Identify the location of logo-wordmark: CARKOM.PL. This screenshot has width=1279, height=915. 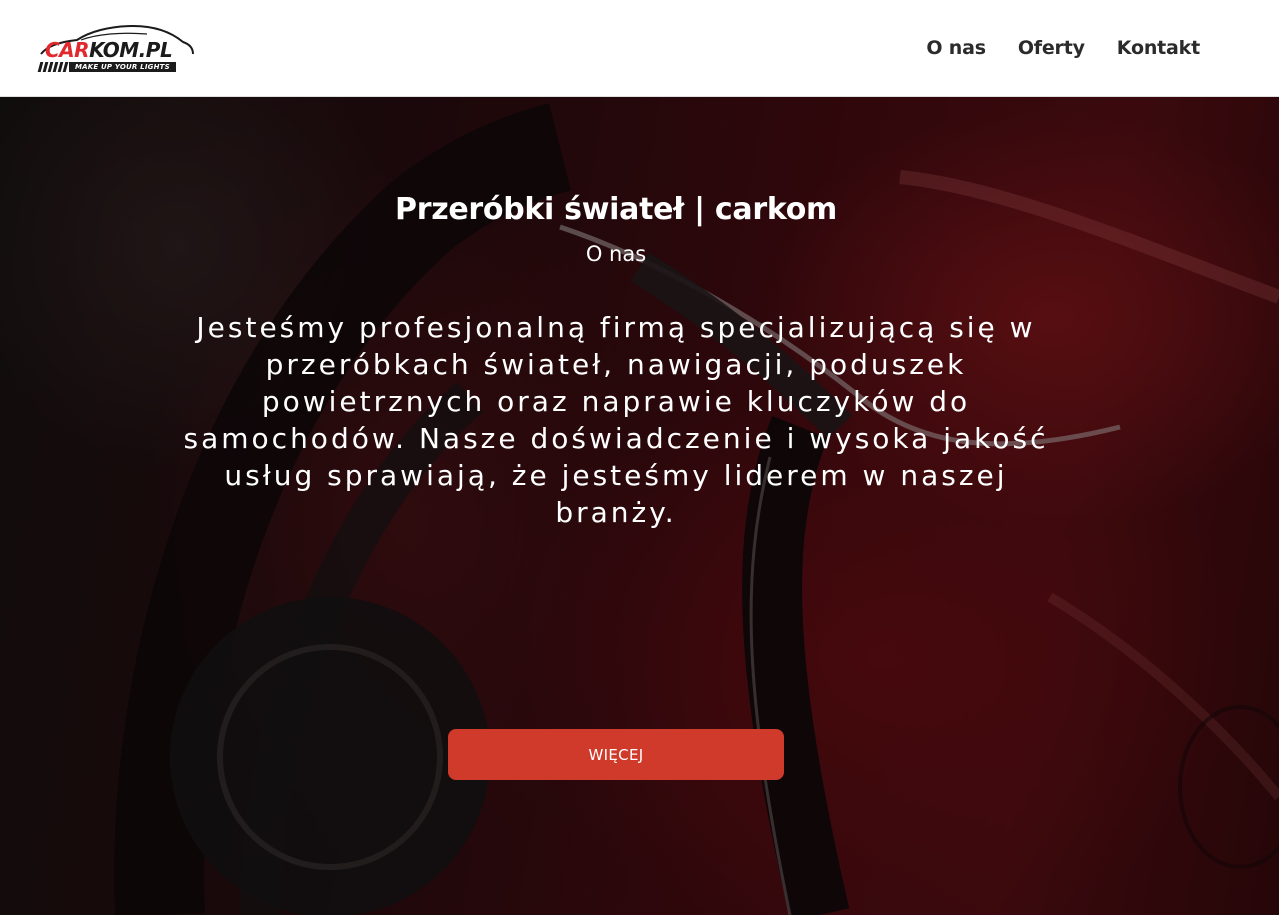
(109, 50).